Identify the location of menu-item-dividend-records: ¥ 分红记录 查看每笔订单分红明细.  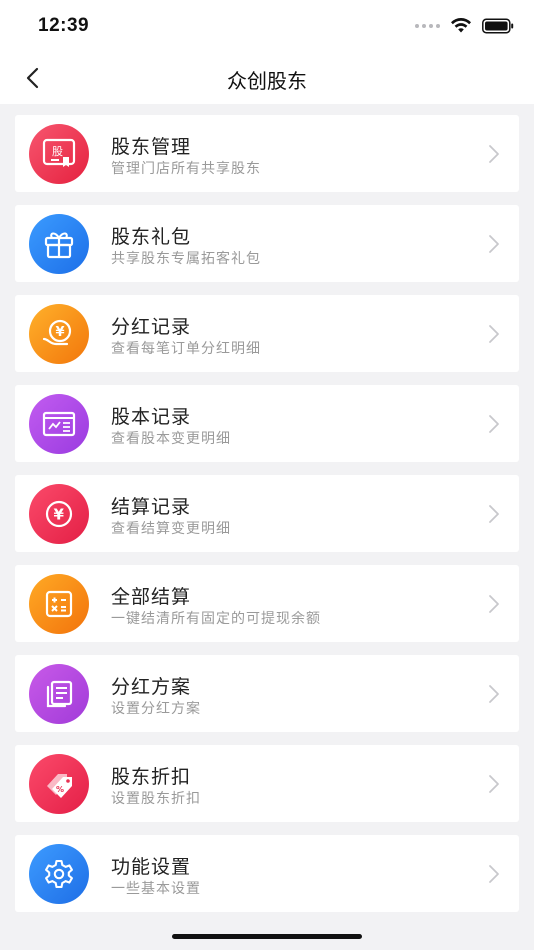
(267, 333).